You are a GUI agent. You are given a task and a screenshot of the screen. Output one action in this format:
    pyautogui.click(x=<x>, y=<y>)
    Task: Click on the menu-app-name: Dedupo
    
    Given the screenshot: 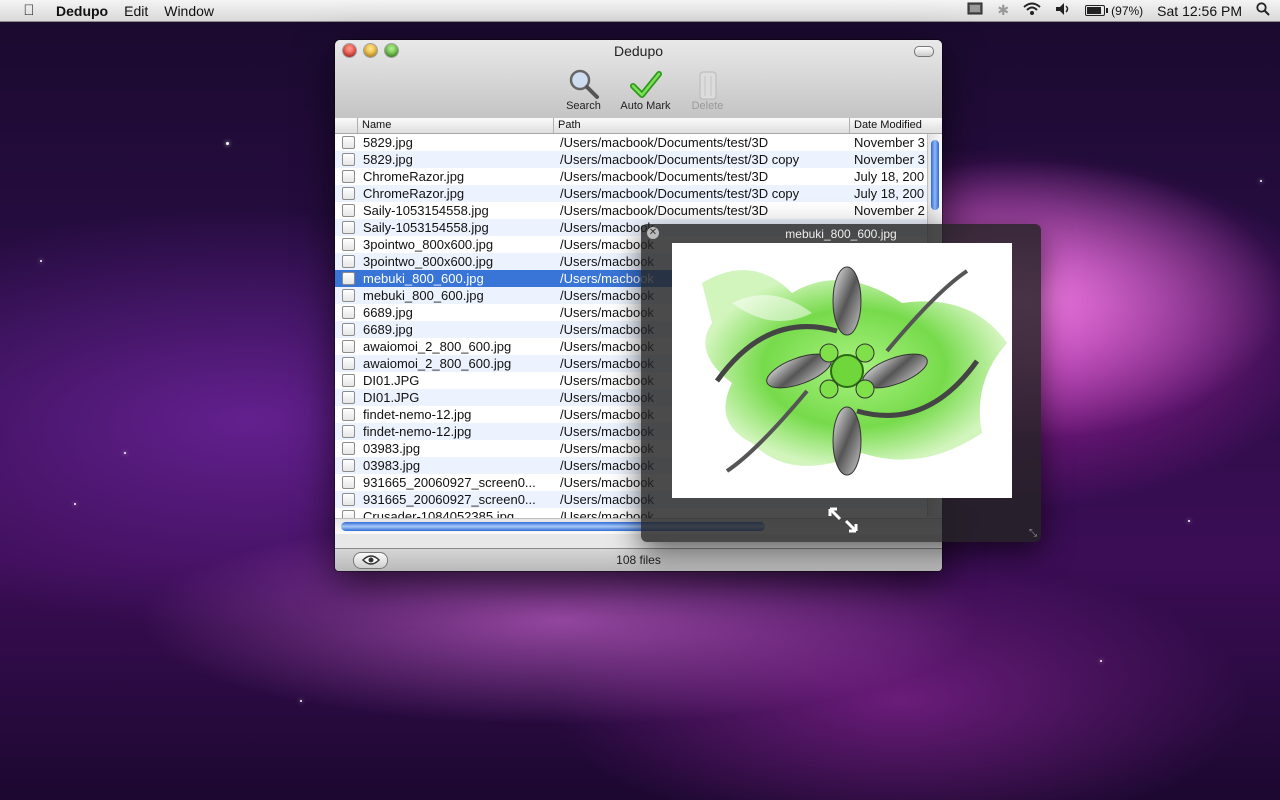 What is the action you would take?
    pyautogui.click(x=82, y=11)
    